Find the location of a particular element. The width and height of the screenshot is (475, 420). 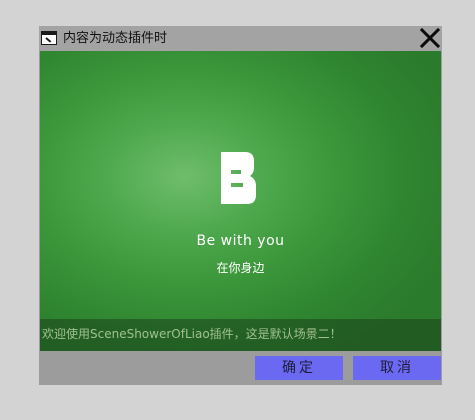

tagline-chinese: 在你身边 is located at coordinates (240, 268).